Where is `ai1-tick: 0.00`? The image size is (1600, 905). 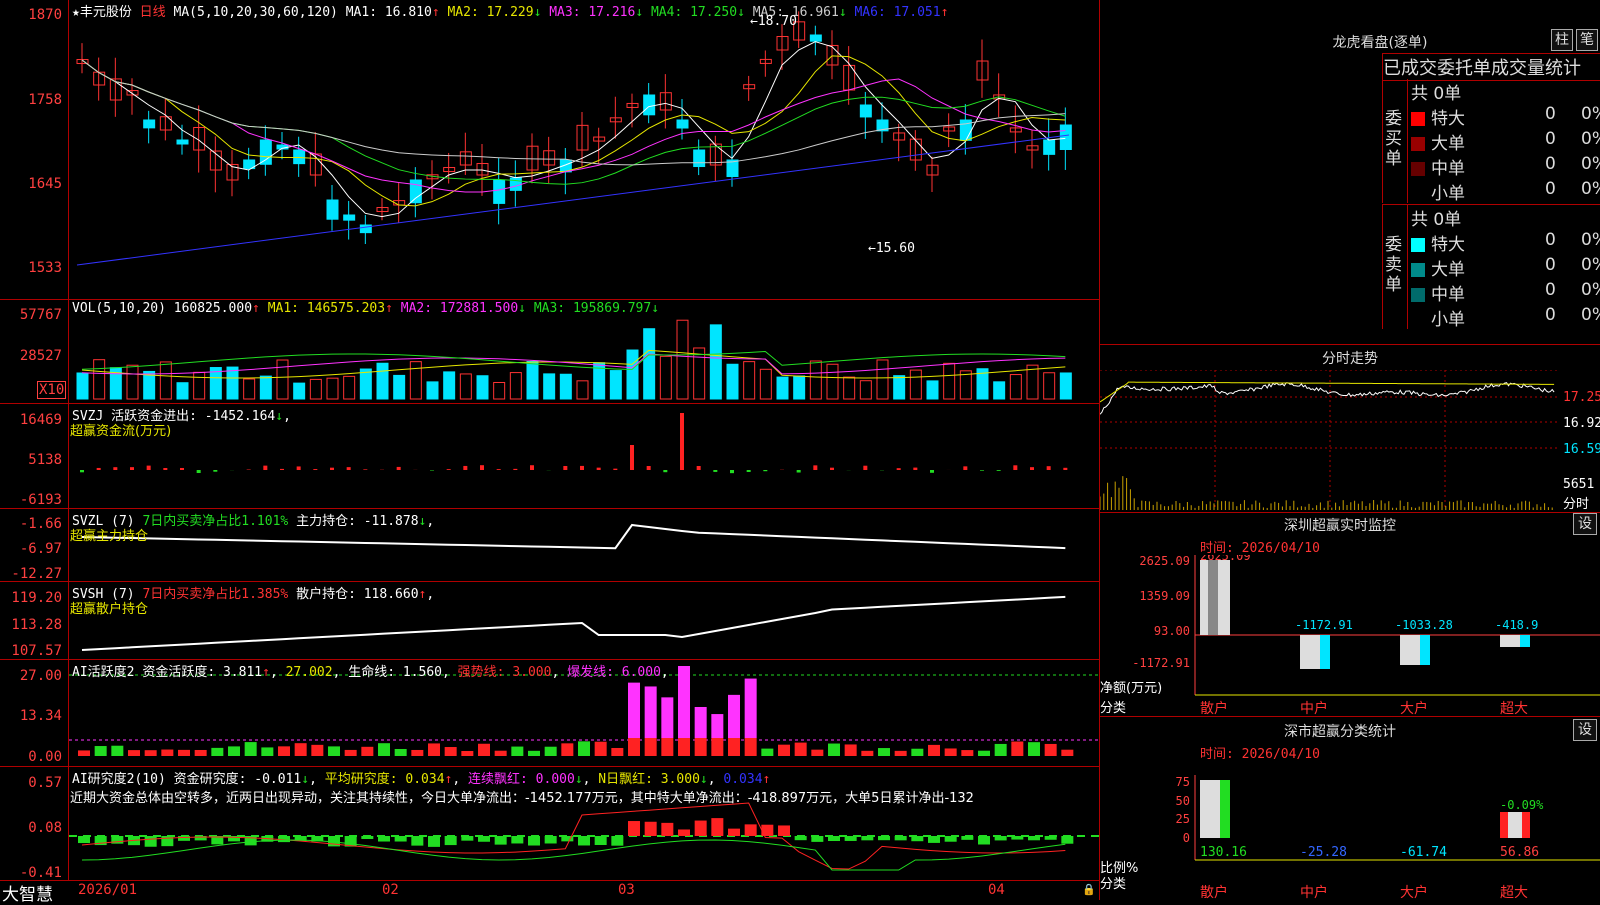 ai1-tick: 0.00 is located at coordinates (31, 757).